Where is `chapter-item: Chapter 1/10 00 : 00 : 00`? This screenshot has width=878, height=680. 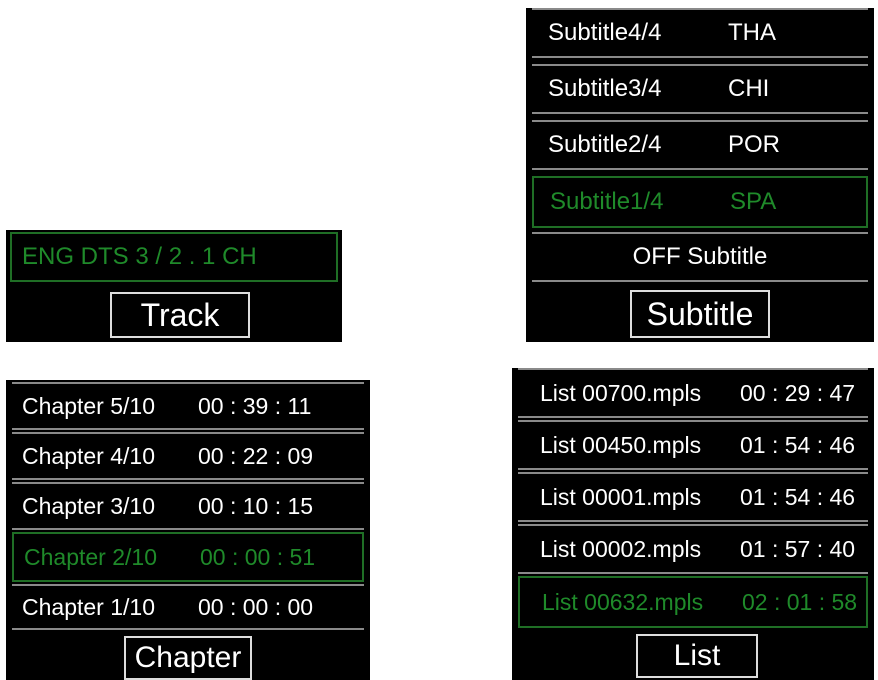 chapter-item: Chapter 1/10 00 : 00 : 00 is located at coordinates (188, 607).